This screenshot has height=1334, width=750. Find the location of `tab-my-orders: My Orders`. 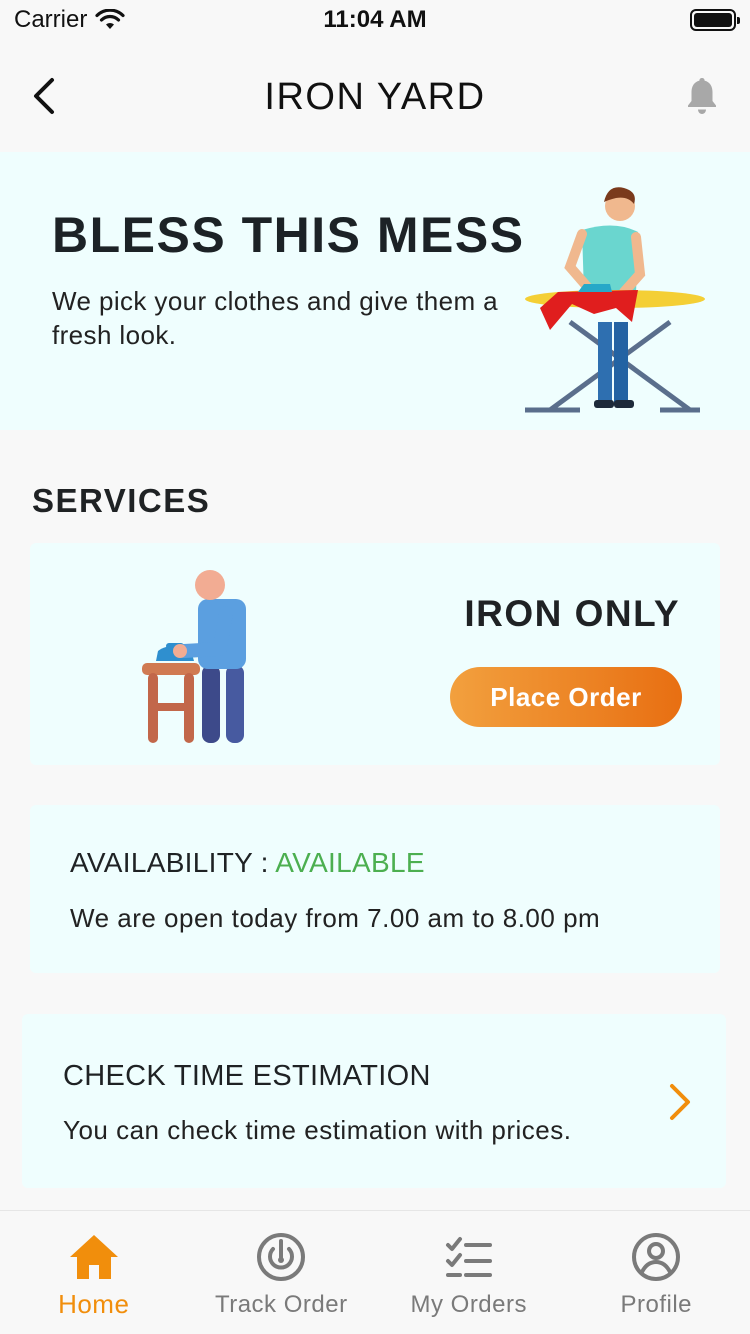

tab-my-orders: My Orders is located at coordinates (469, 1272).